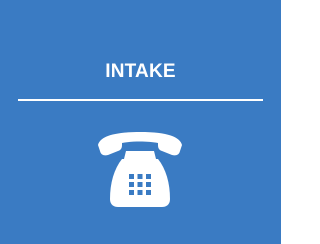 This screenshot has height=244, width=320. What do you see at coordinates (140, 100) in the screenshot?
I see `title-divider` at bounding box center [140, 100].